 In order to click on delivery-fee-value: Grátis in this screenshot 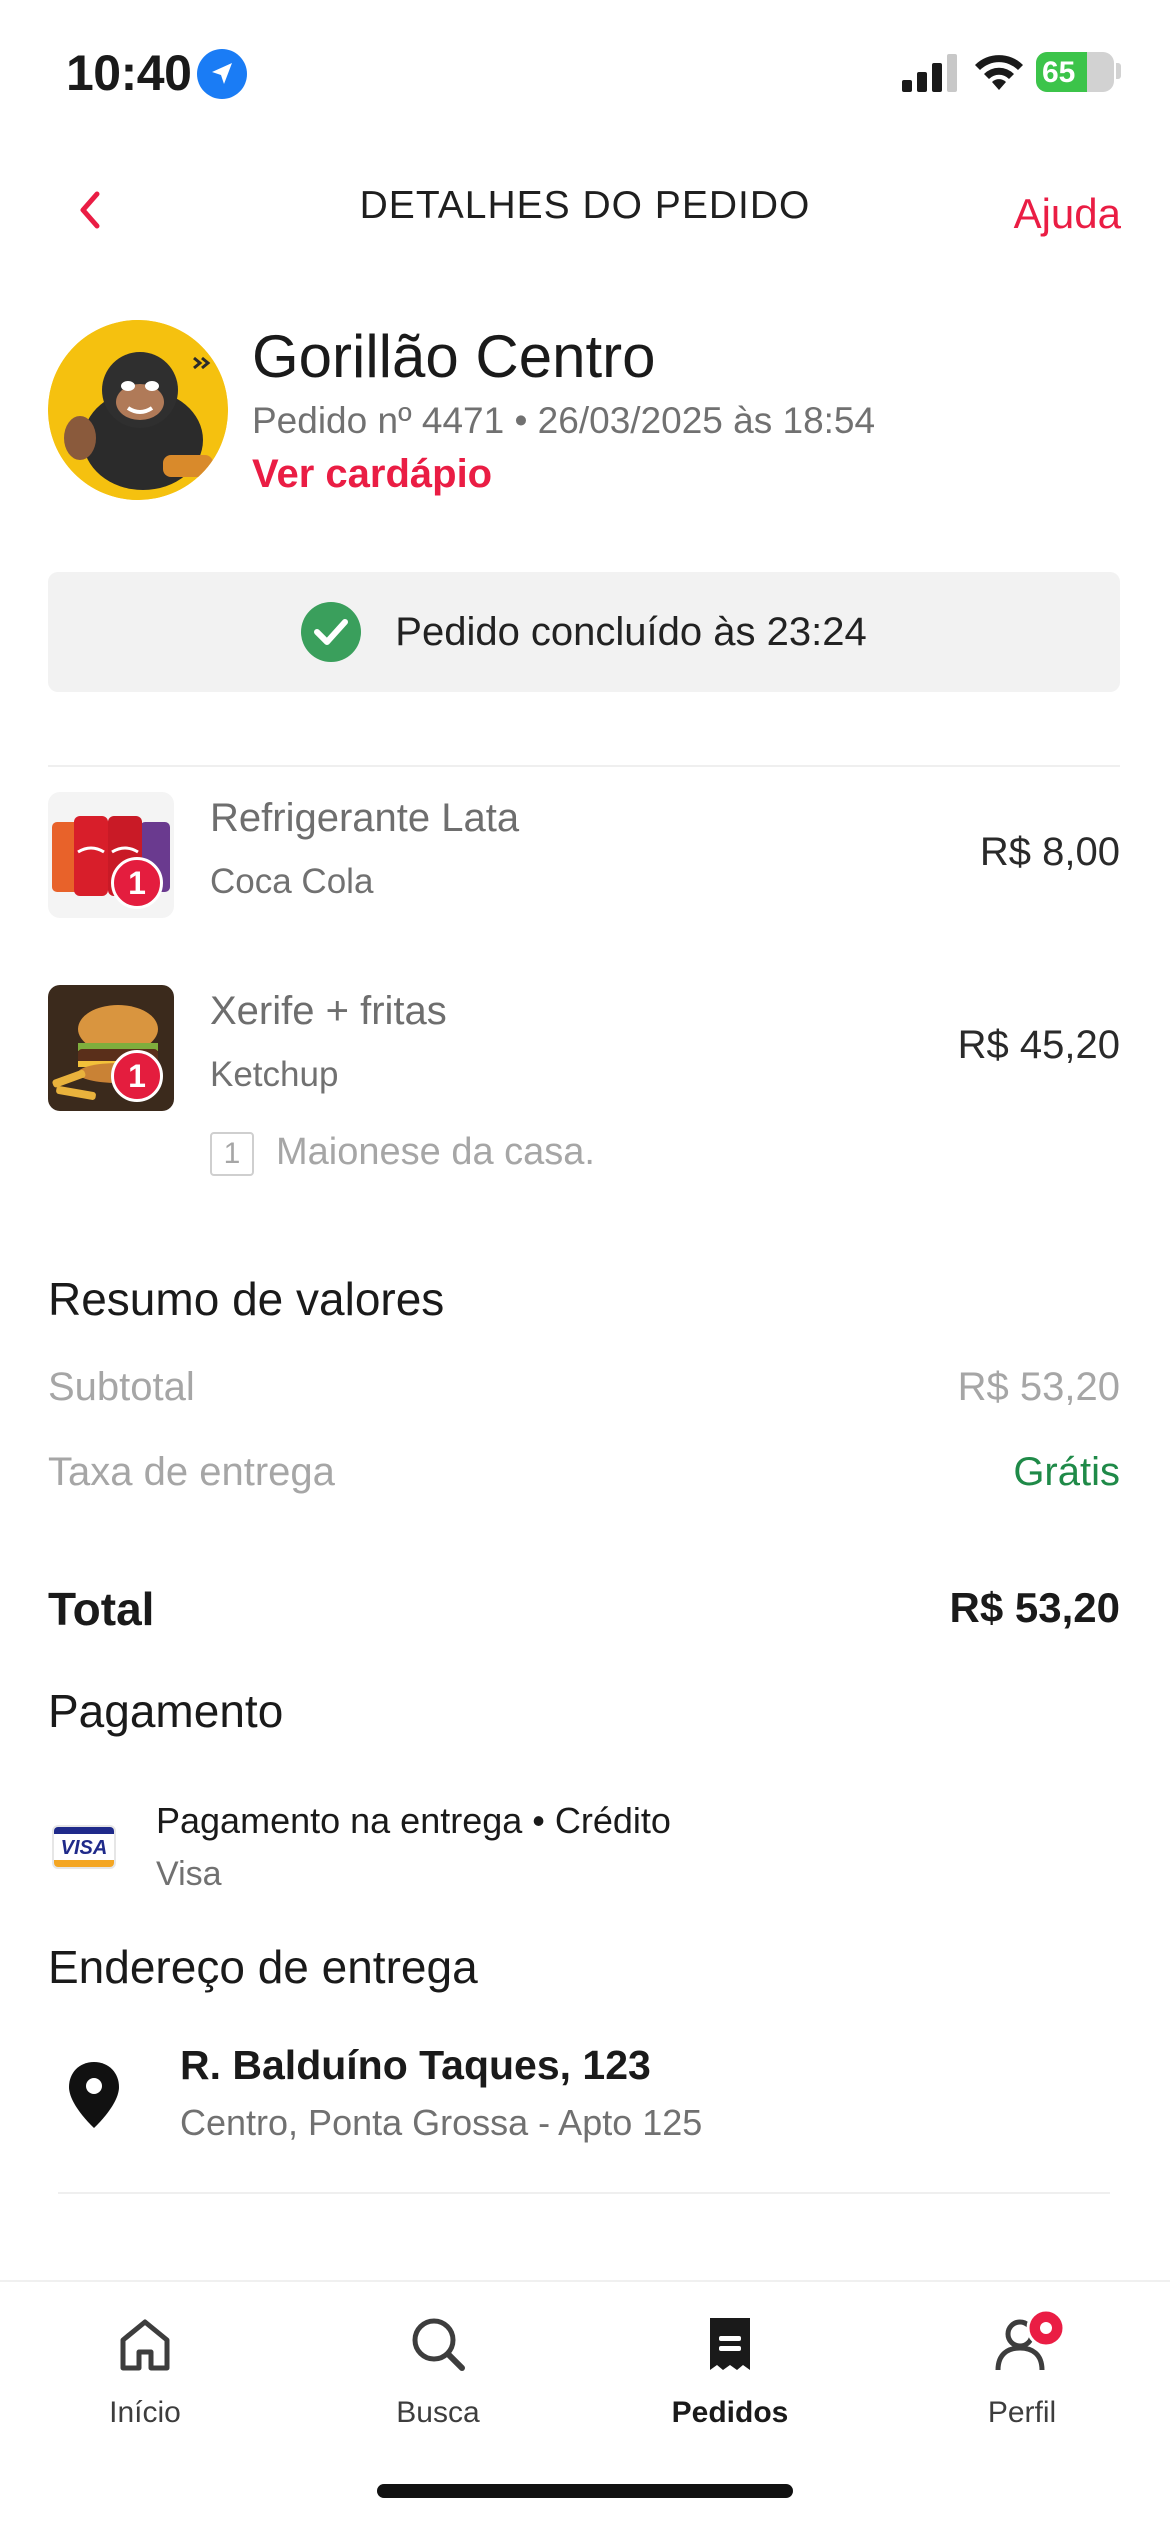, I will do `click(1066, 1472)`.